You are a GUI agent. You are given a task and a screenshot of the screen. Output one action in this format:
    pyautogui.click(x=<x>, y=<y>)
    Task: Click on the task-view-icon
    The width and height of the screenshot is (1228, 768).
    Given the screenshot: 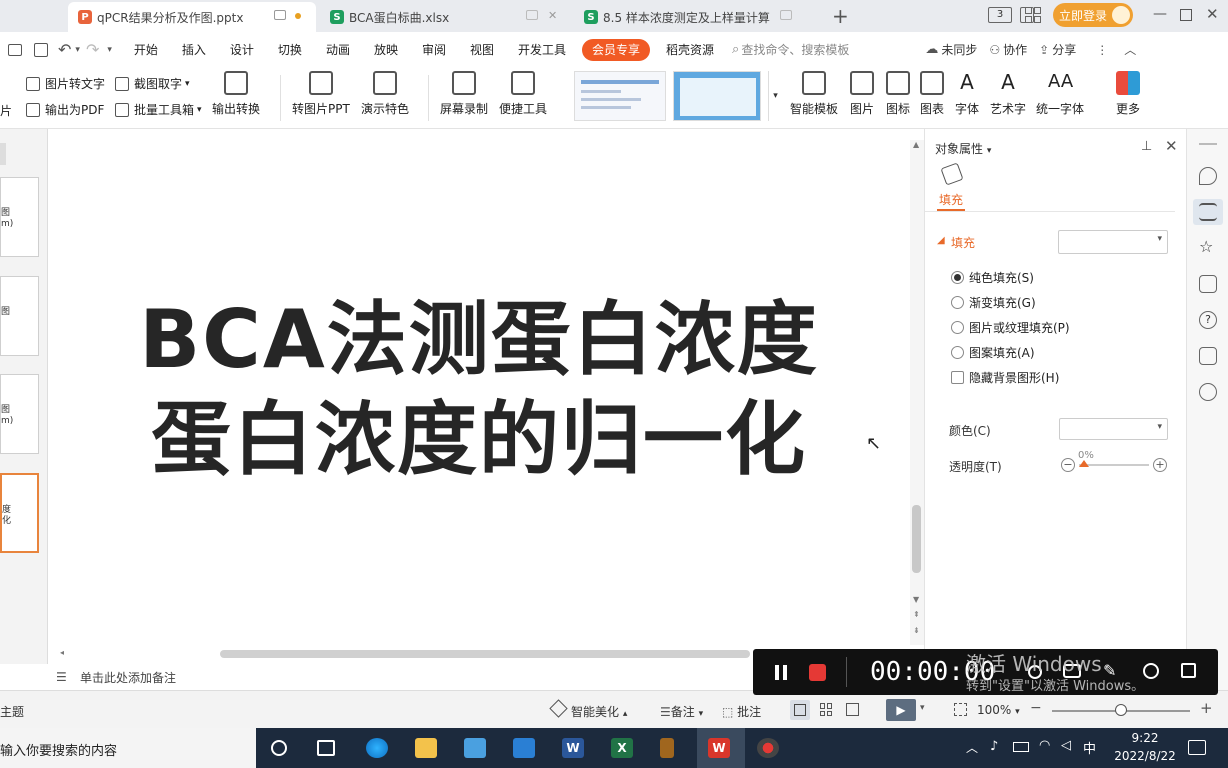 What is the action you would take?
    pyautogui.click(x=326, y=748)
    